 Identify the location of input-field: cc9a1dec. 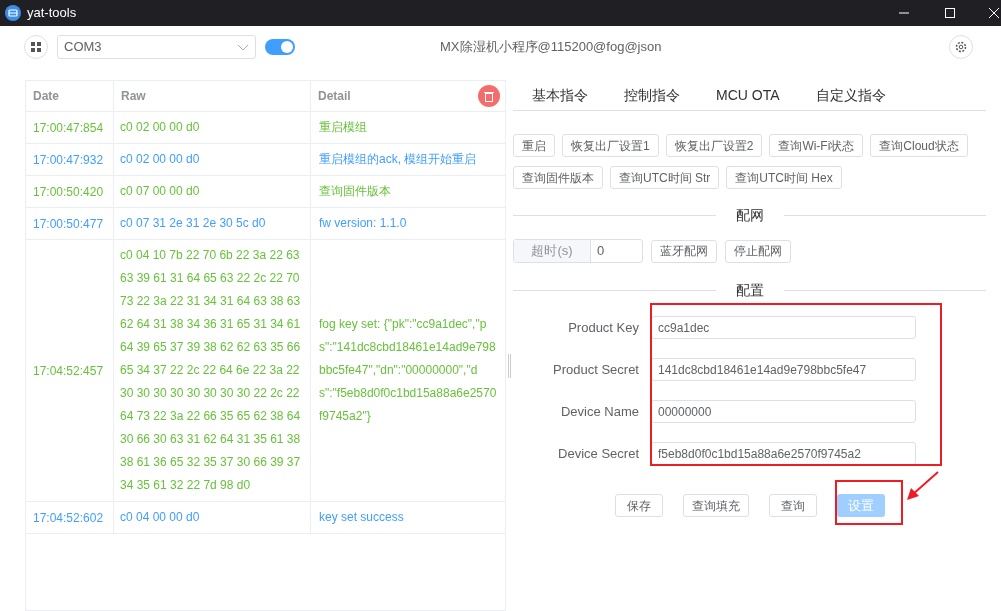
(783, 327).